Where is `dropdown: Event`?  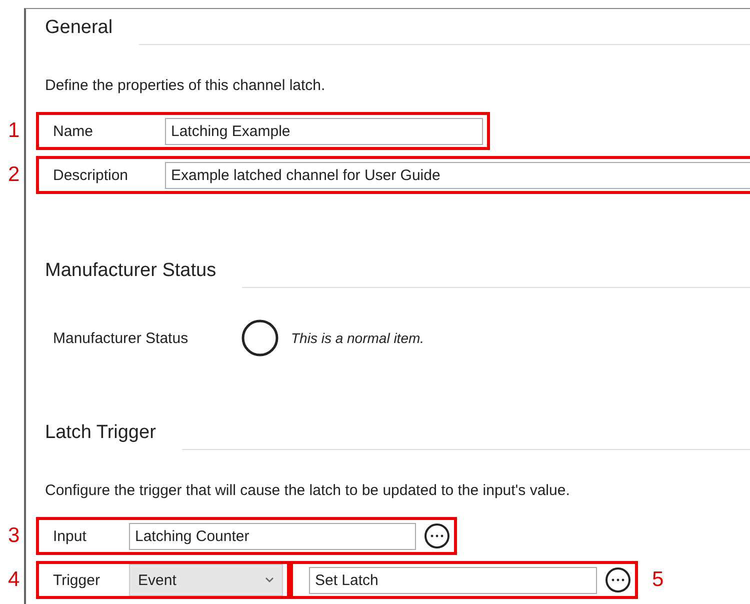
dropdown: Event is located at coordinates (206, 580).